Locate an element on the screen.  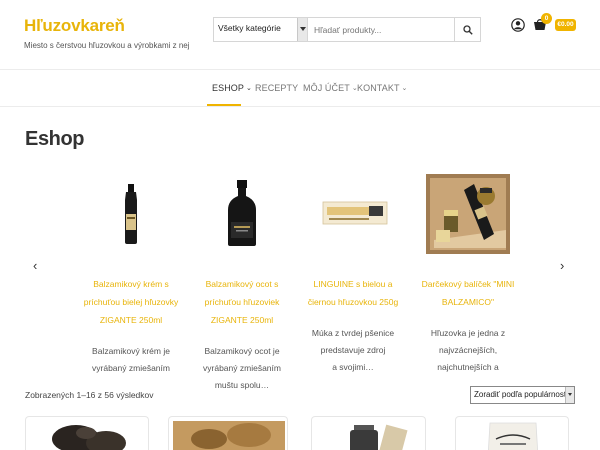
sort-select-value: Zoradiť podľa populárnosti is located at coordinates (521, 394).